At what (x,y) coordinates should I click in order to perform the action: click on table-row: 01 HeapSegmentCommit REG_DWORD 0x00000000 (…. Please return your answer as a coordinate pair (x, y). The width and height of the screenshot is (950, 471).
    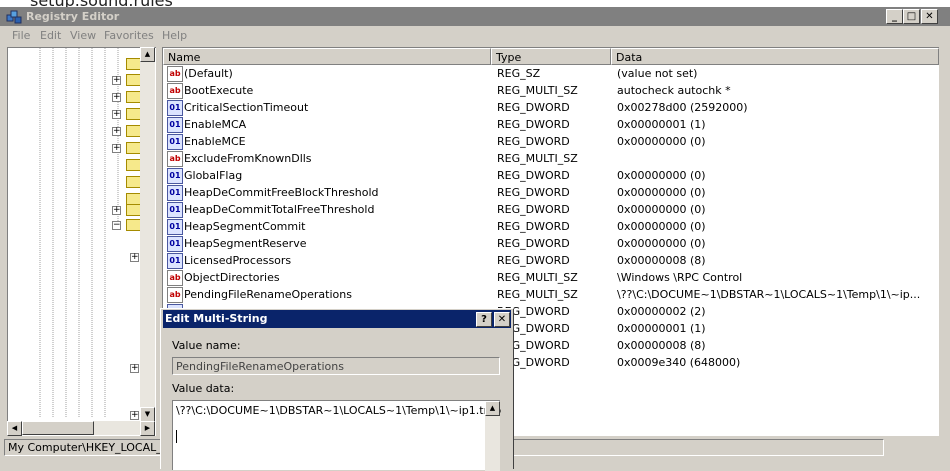
    Looking at the image, I should click on (551, 226).